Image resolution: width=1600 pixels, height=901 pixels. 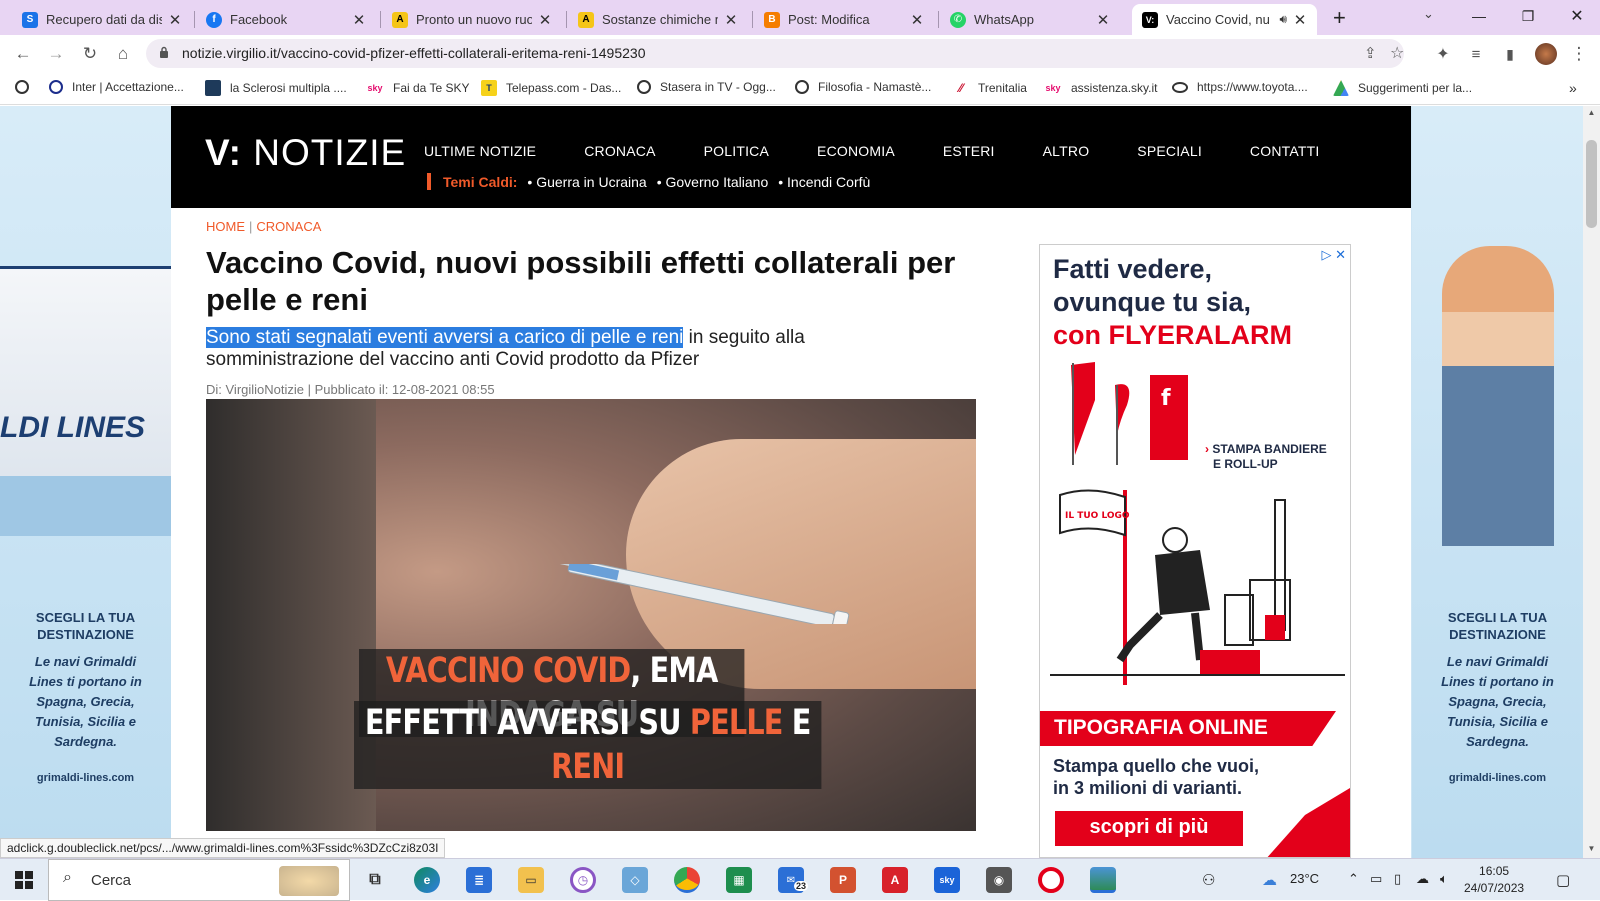 What do you see at coordinates (1353, 879) in the screenshot?
I see `tray-chevron-icon: ⌃` at bounding box center [1353, 879].